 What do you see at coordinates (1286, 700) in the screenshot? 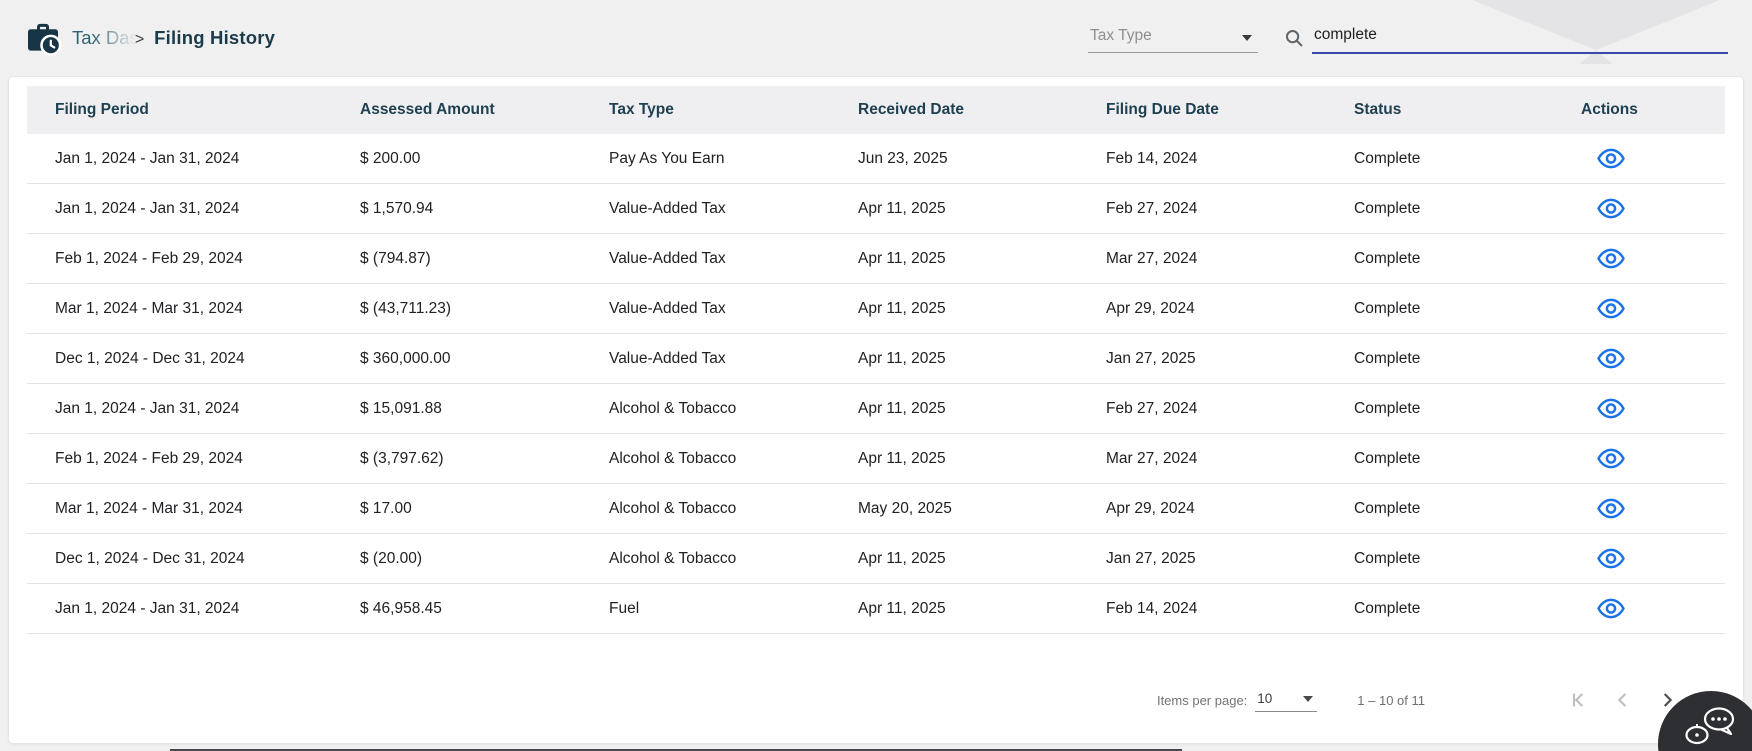
I see `items-per-page-select: 10` at bounding box center [1286, 700].